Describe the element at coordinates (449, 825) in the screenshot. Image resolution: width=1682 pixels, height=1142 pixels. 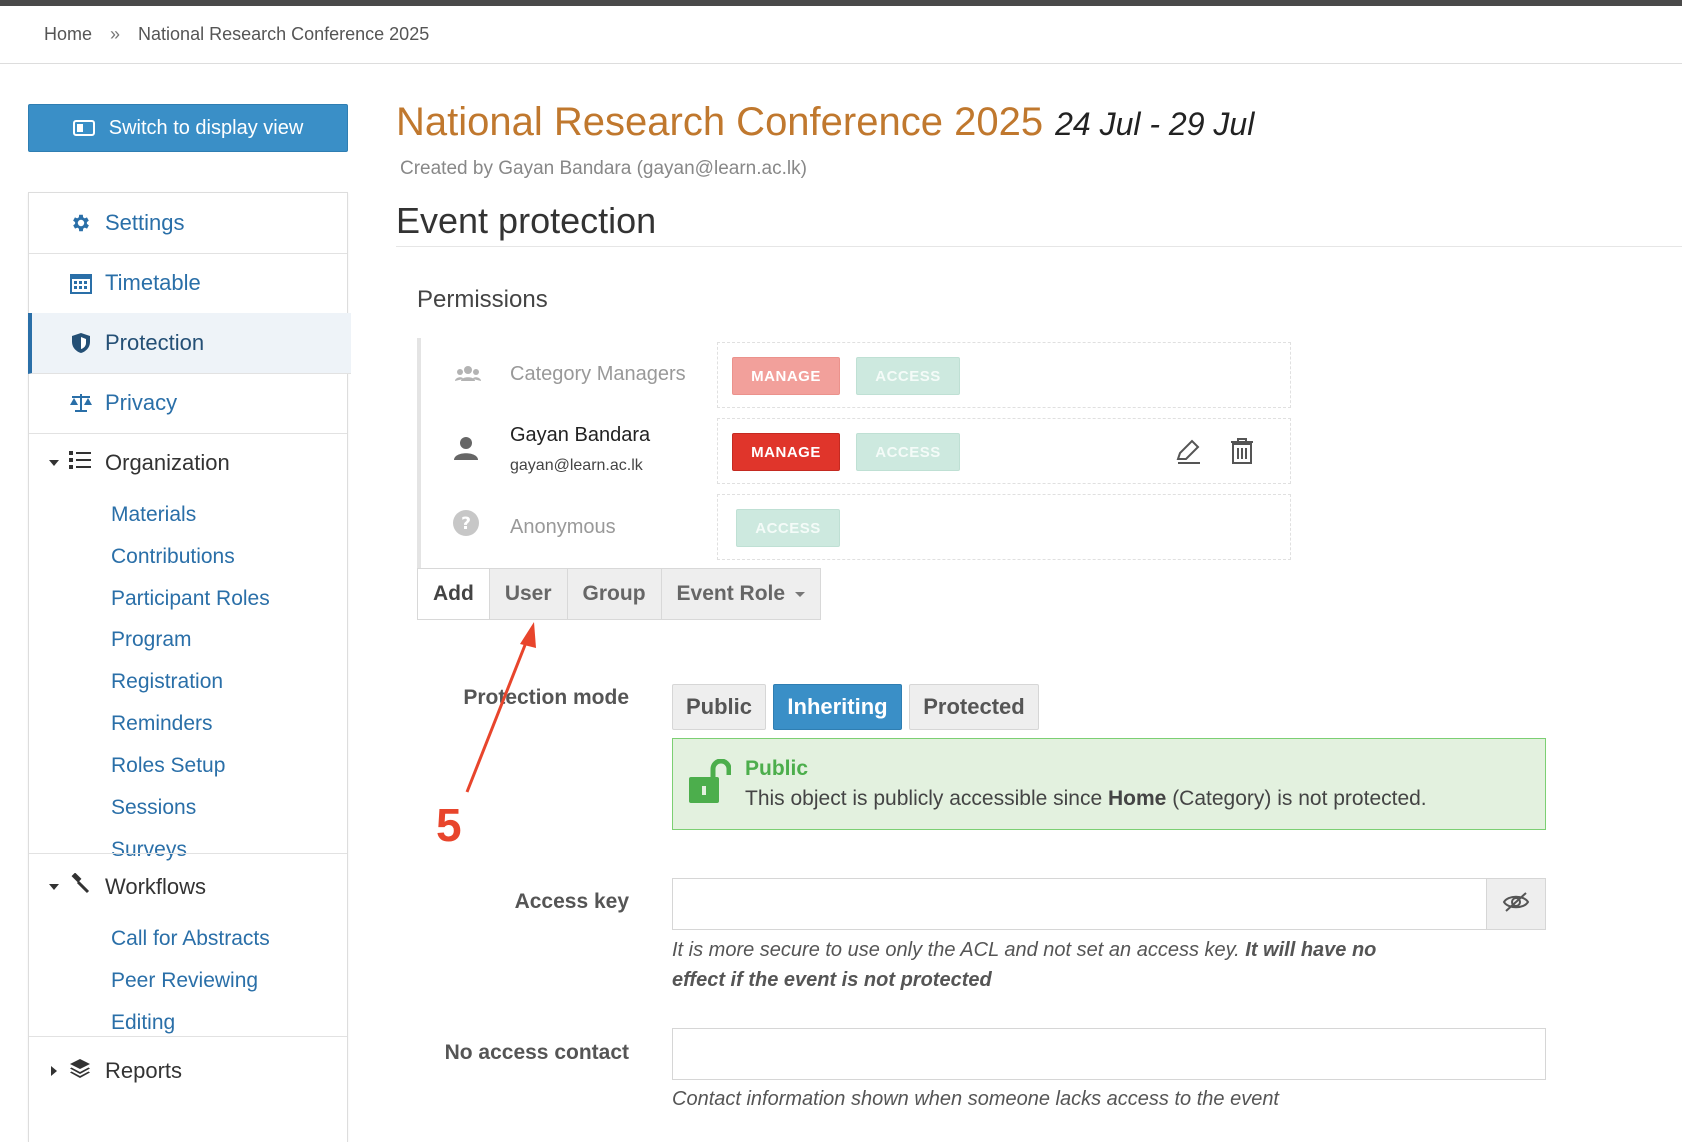
I see `annotation-step-number: 5` at that location.